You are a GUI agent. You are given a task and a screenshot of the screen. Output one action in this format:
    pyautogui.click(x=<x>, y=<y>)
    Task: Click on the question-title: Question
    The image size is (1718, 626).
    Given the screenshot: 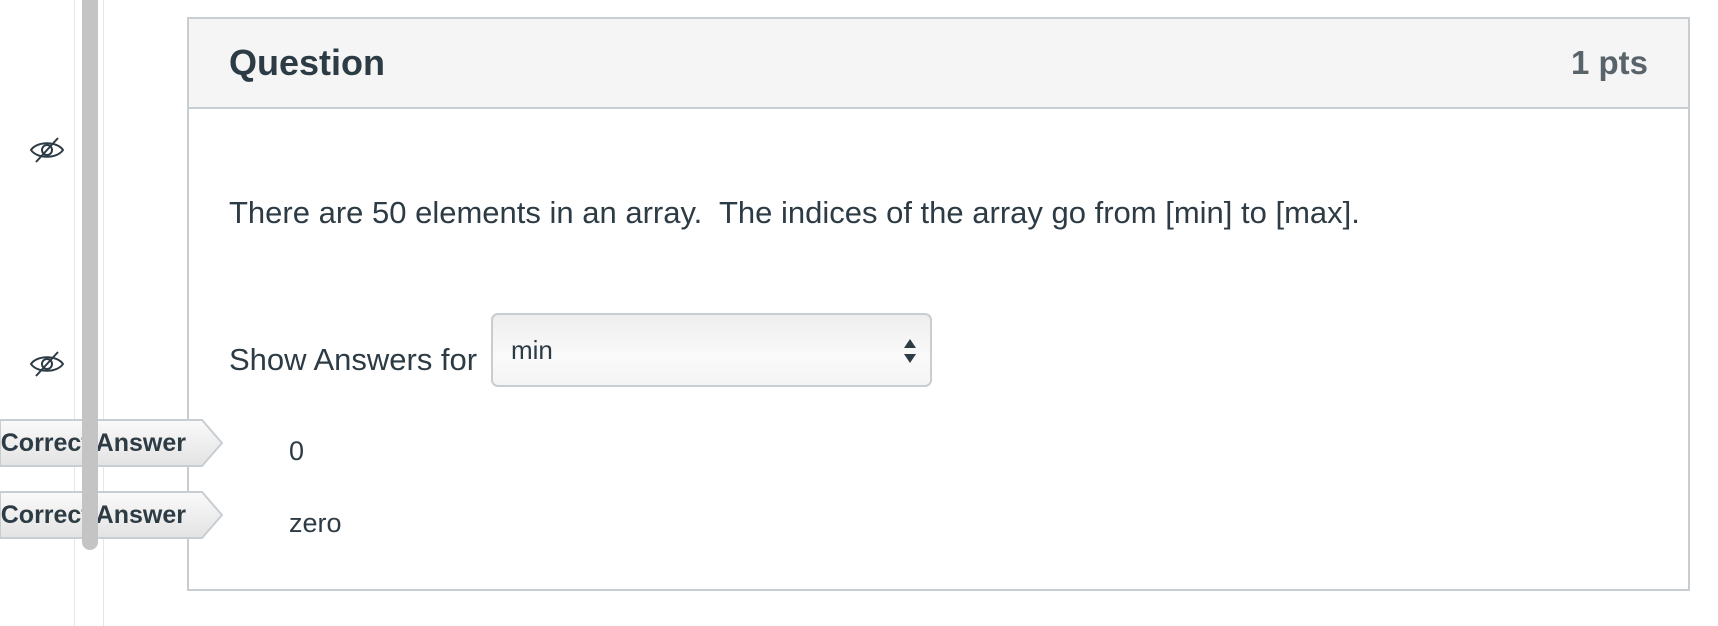 What is the action you would take?
    pyautogui.click(x=307, y=62)
    